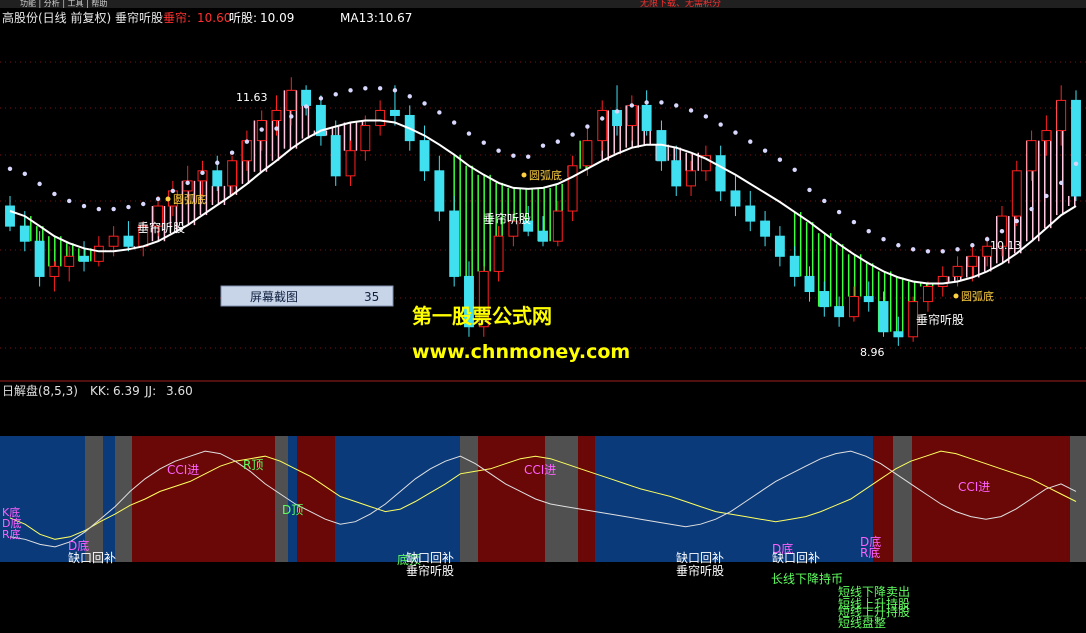 This screenshot has height=633, width=1086. Describe the element at coordinates (543, 4) in the screenshot. I see `top-menu-strip` at that location.